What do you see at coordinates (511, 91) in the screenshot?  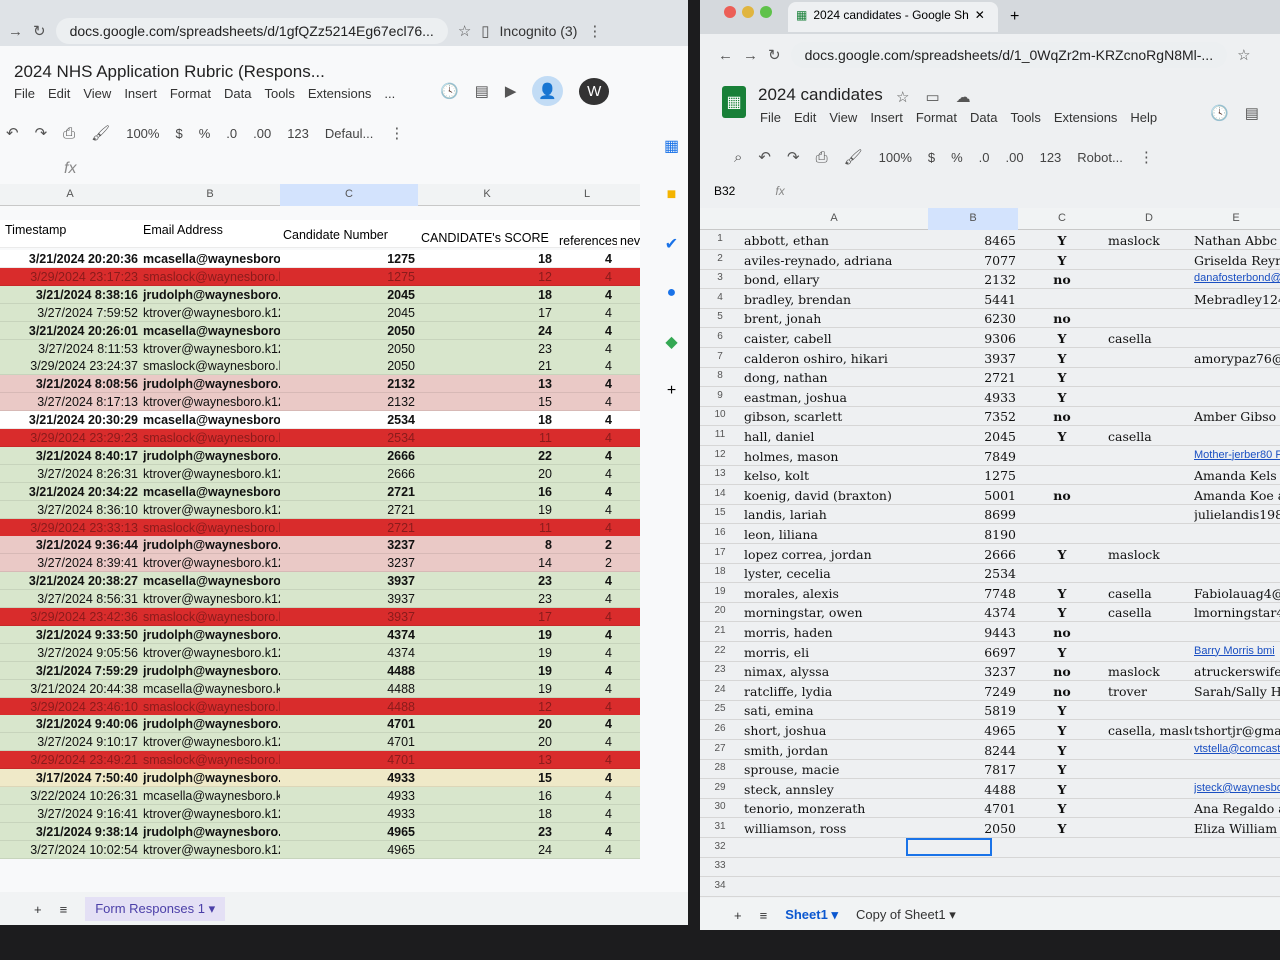 I see `meet-icon: ▶` at bounding box center [511, 91].